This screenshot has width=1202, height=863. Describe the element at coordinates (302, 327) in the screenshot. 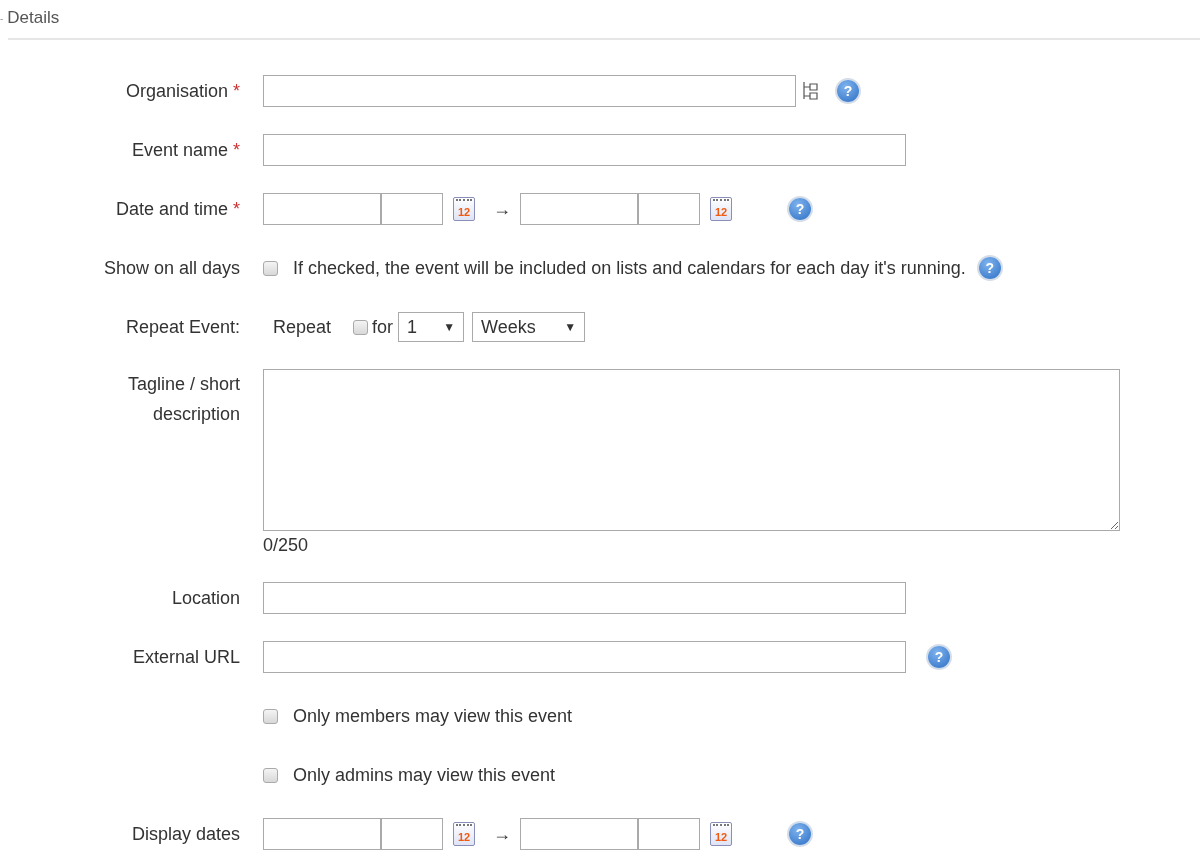

I see `repeat-label: Repeat` at that location.